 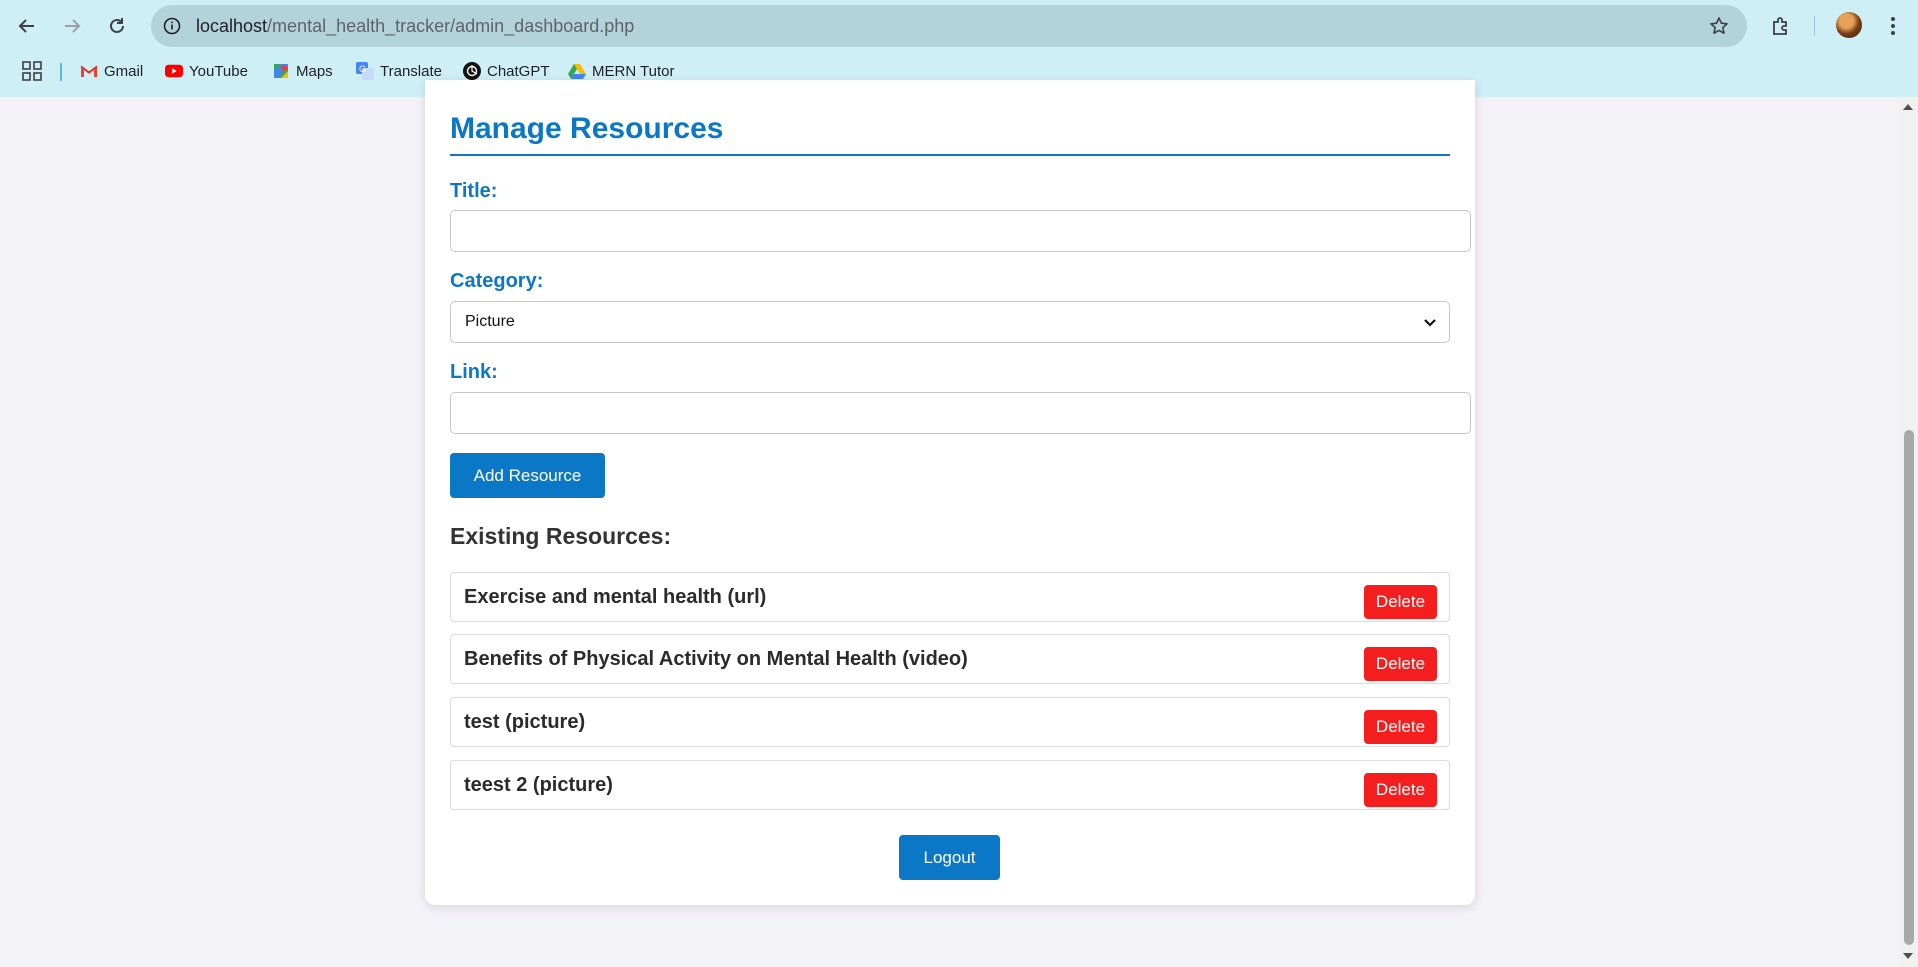 What do you see at coordinates (950, 155) in the screenshot?
I see `title-divider` at bounding box center [950, 155].